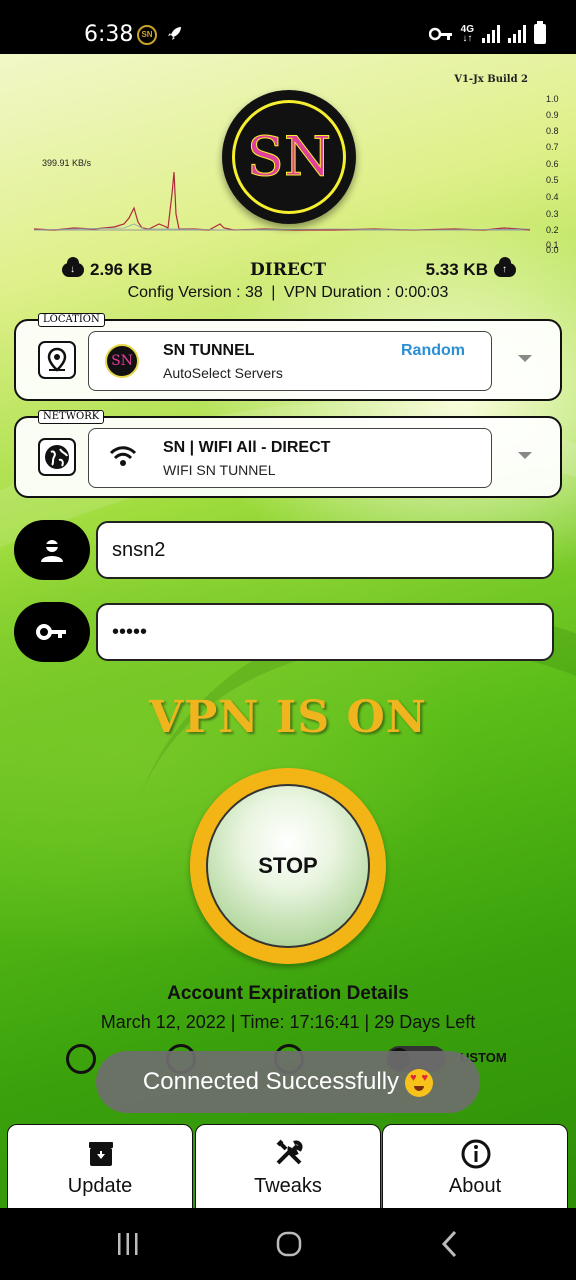 The width and height of the screenshot is (576, 1280). Describe the element at coordinates (366, 292) in the screenshot. I see `vpn-duration: VPN Duration : 0:00:03` at that location.